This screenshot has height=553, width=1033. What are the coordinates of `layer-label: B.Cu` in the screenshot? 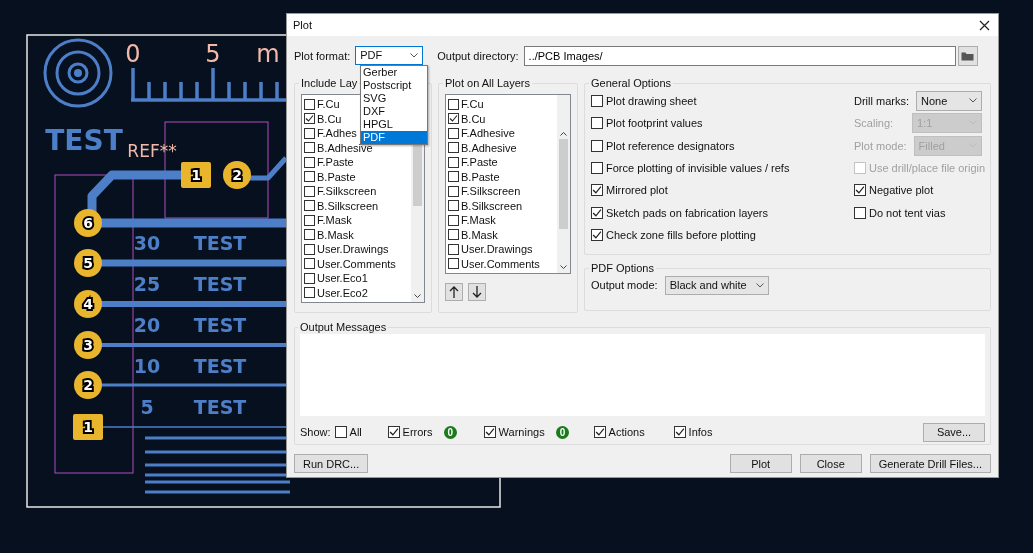 It's located at (473, 118).